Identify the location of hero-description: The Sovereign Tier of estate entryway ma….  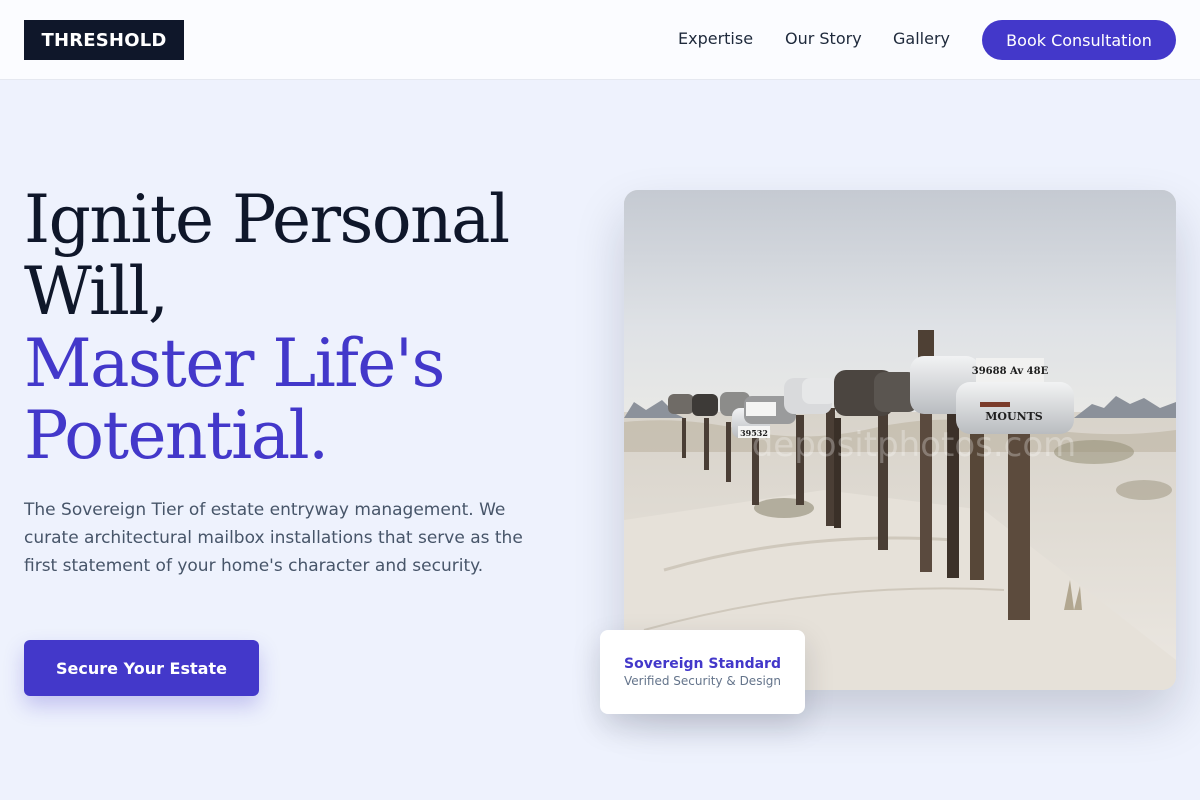
(273, 538).